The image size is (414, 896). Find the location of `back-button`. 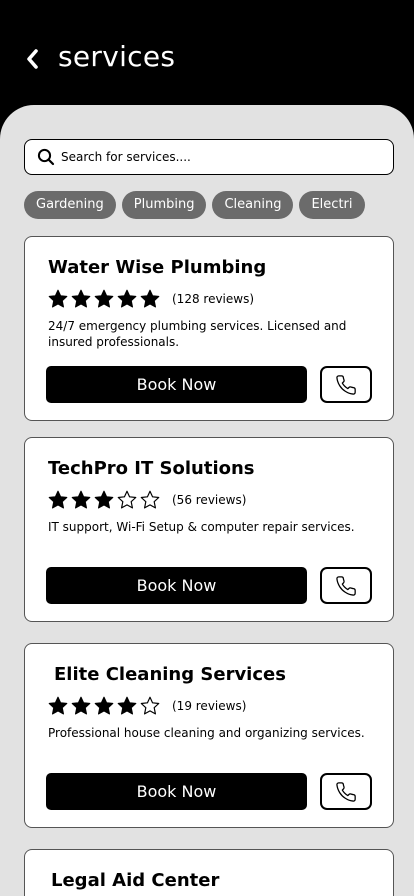

back-button is located at coordinates (32, 59).